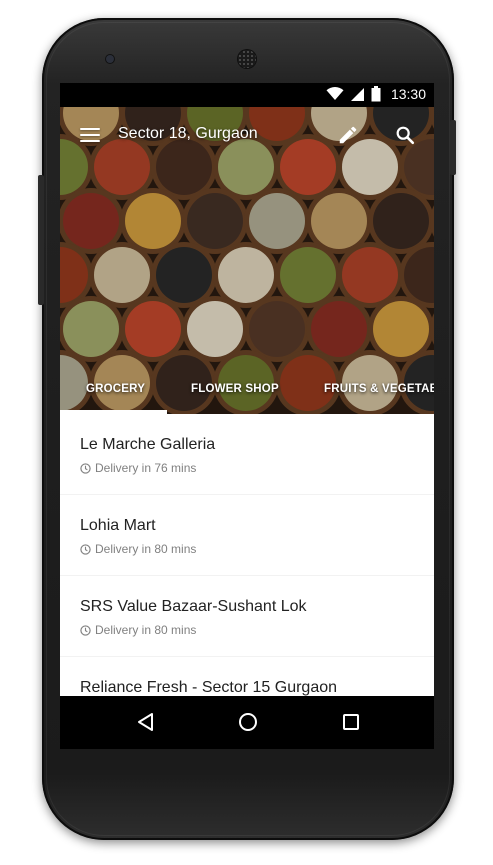 The image size is (493, 865). I want to click on home-icon, so click(248, 722).